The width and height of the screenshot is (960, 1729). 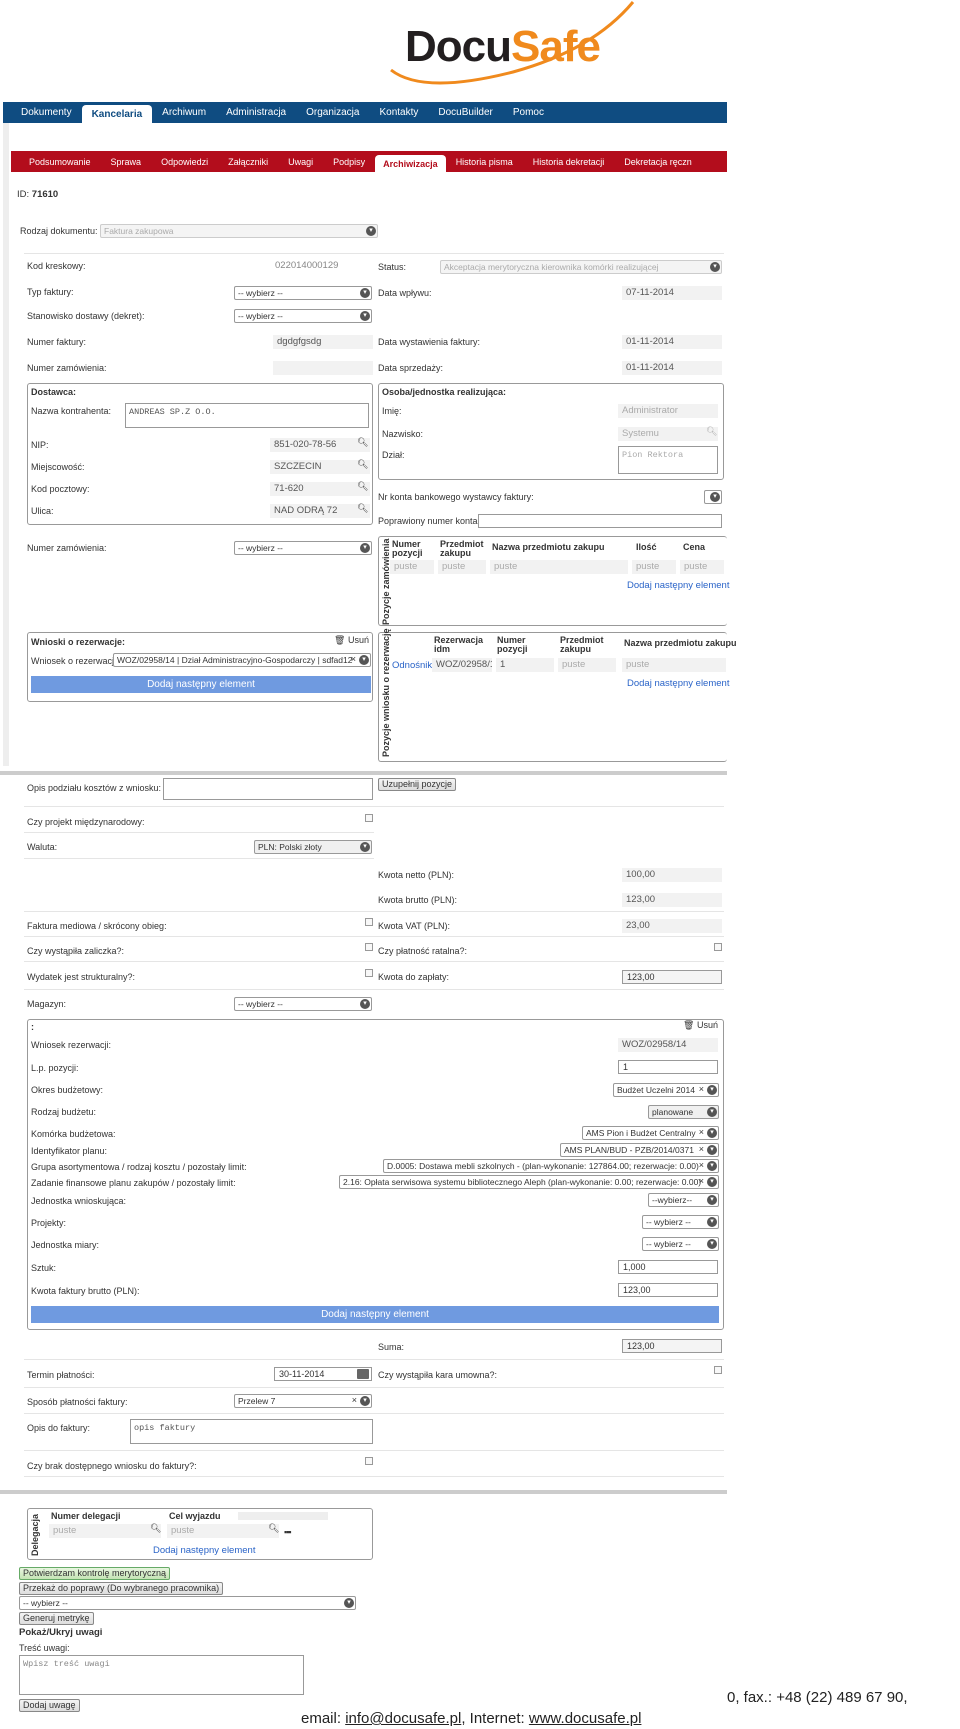 What do you see at coordinates (204, 1550) in the screenshot?
I see `add-delegation-link: Dodaj następny element` at bounding box center [204, 1550].